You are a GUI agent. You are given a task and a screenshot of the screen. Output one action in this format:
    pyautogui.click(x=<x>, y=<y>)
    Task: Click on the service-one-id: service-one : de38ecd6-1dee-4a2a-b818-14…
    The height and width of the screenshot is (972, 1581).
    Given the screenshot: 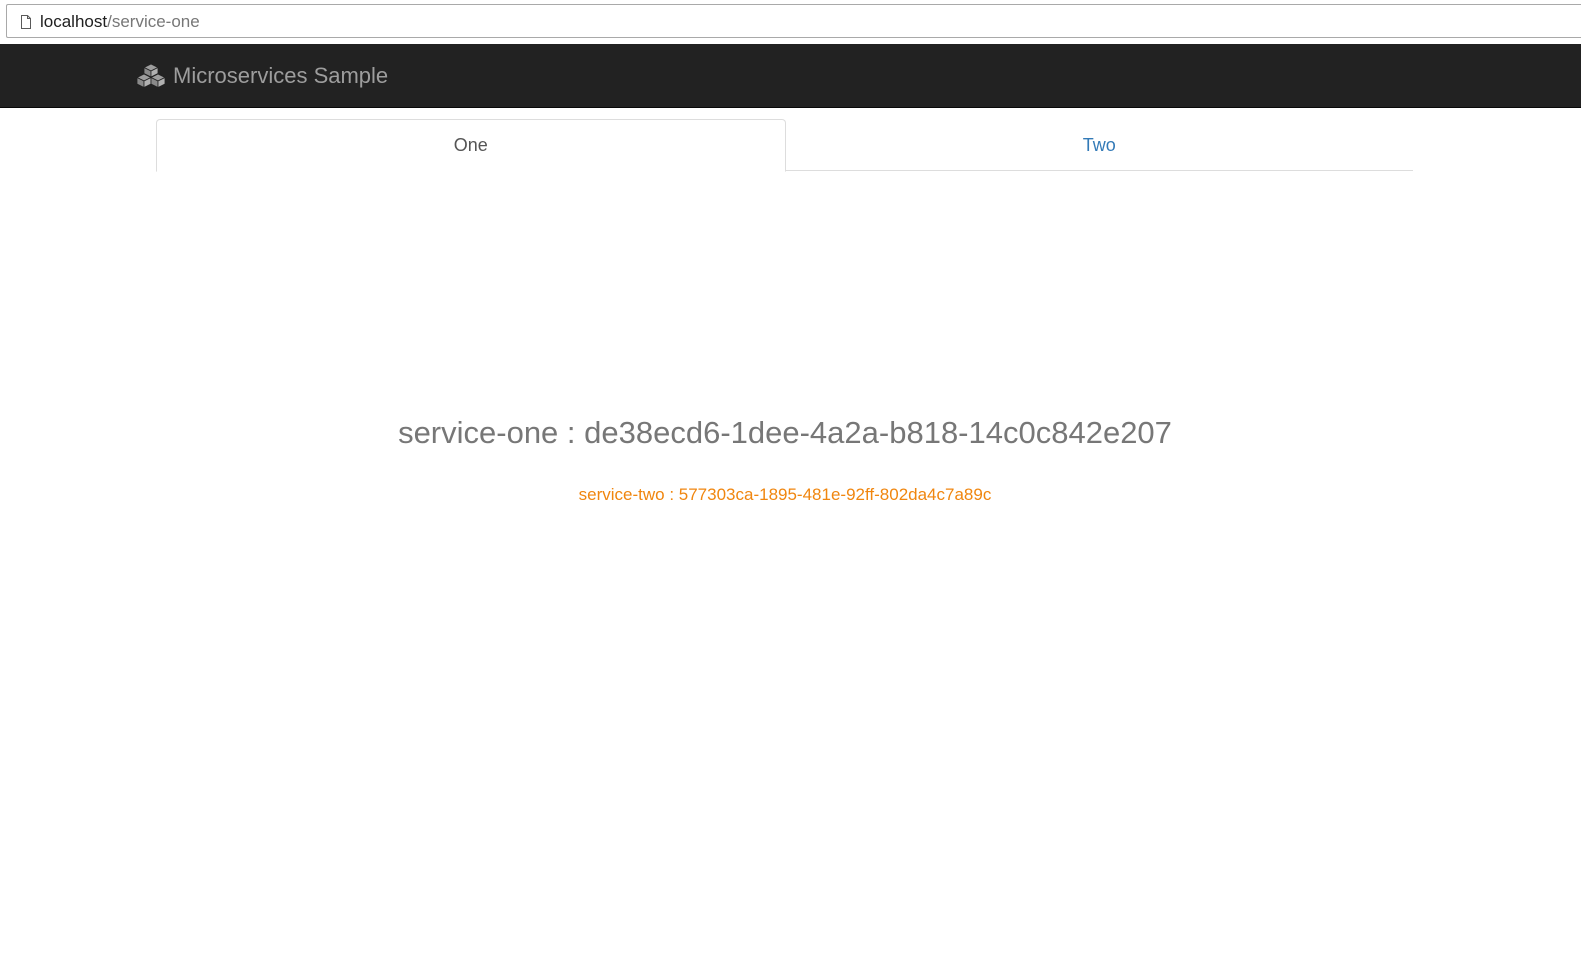 What is the action you would take?
    pyautogui.click(x=785, y=432)
    